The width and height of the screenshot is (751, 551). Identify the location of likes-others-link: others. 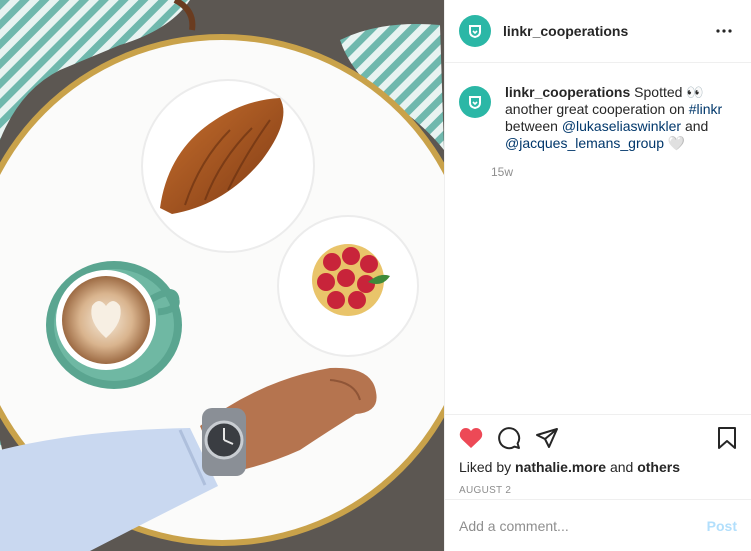
(658, 467).